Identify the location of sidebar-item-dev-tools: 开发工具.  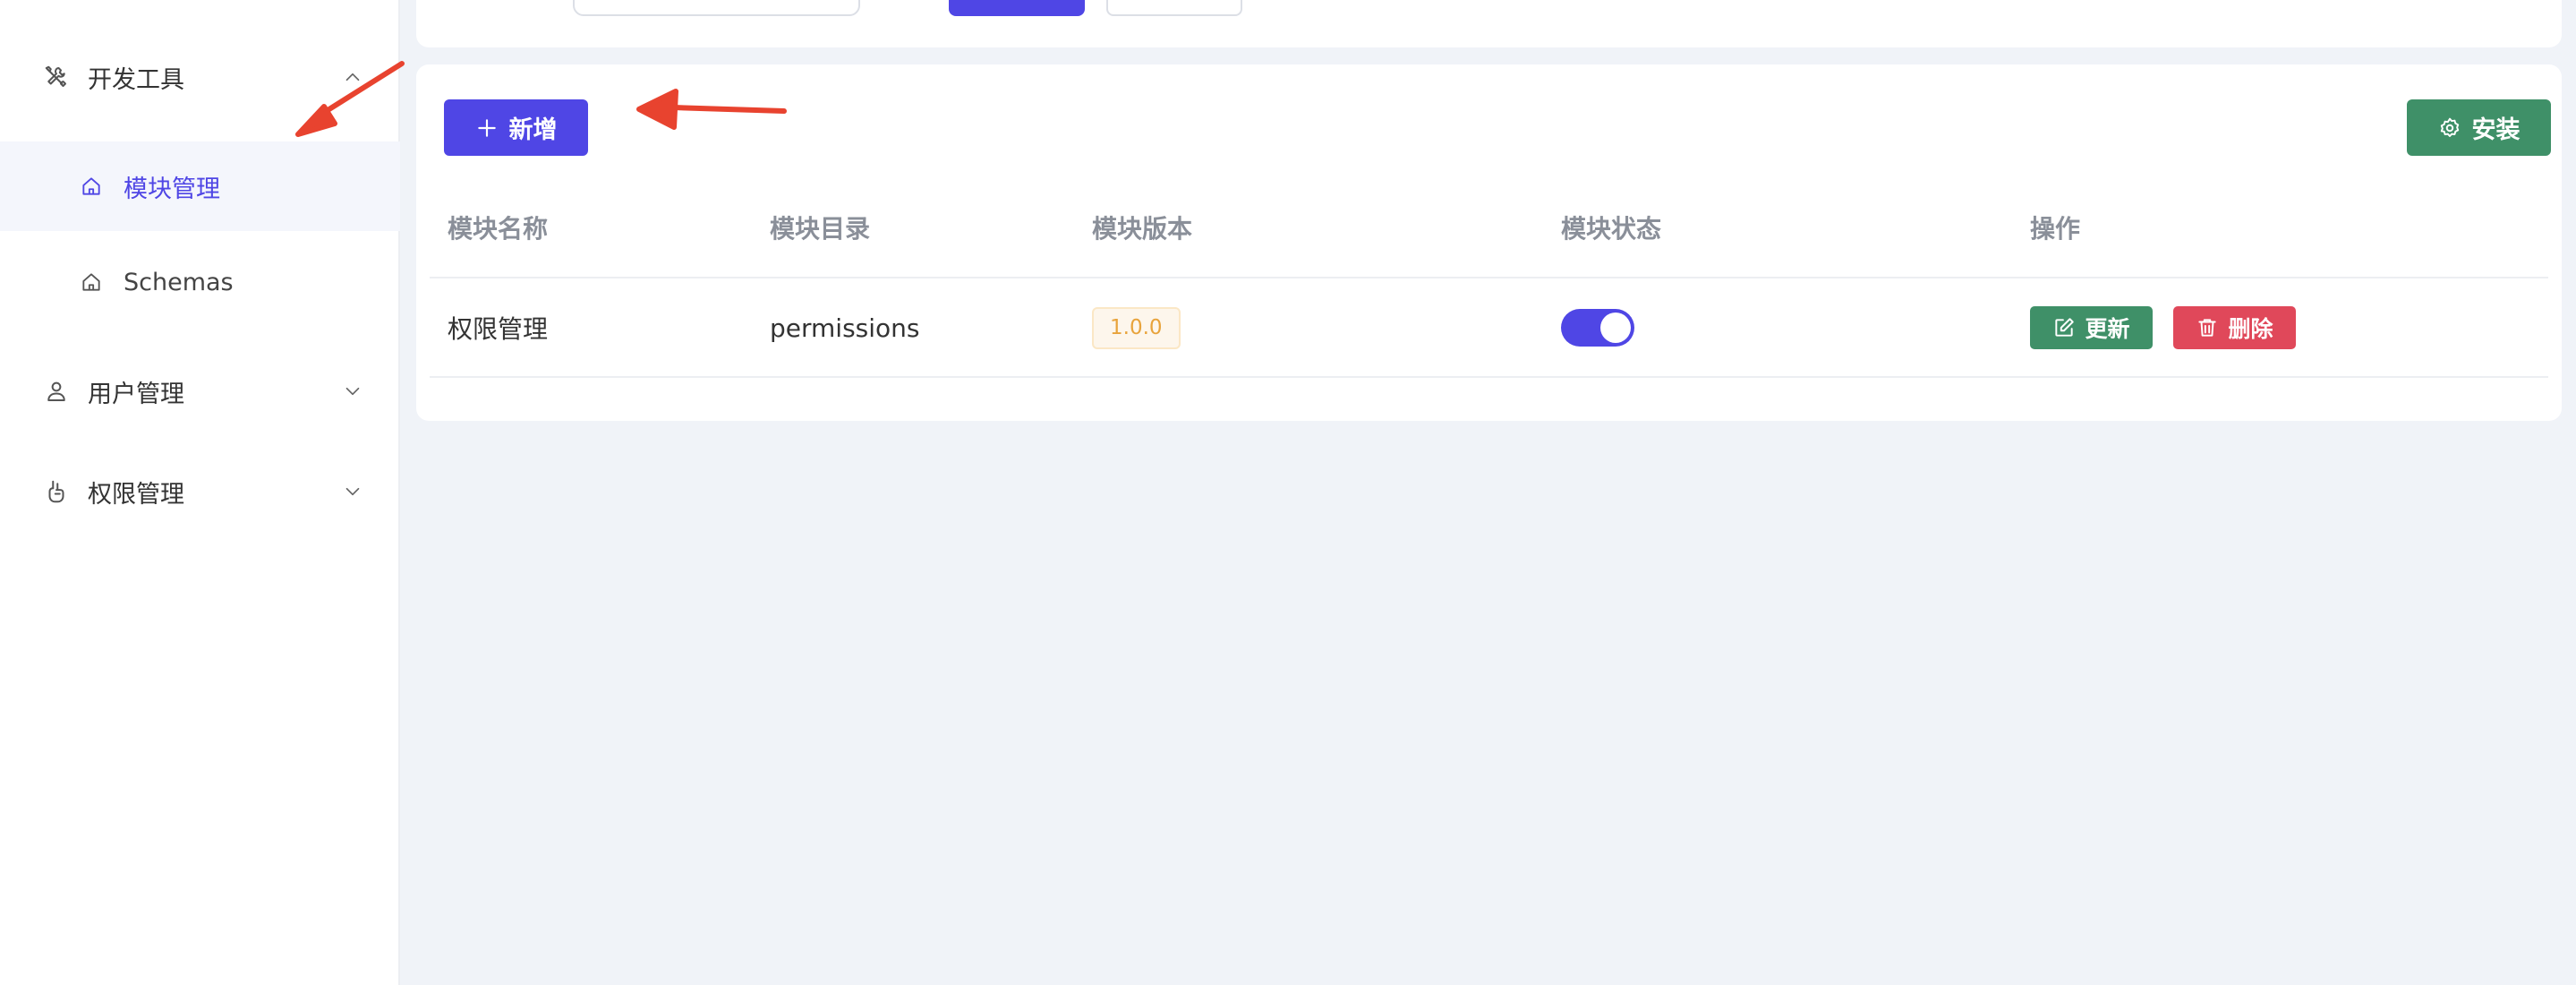
(200, 77).